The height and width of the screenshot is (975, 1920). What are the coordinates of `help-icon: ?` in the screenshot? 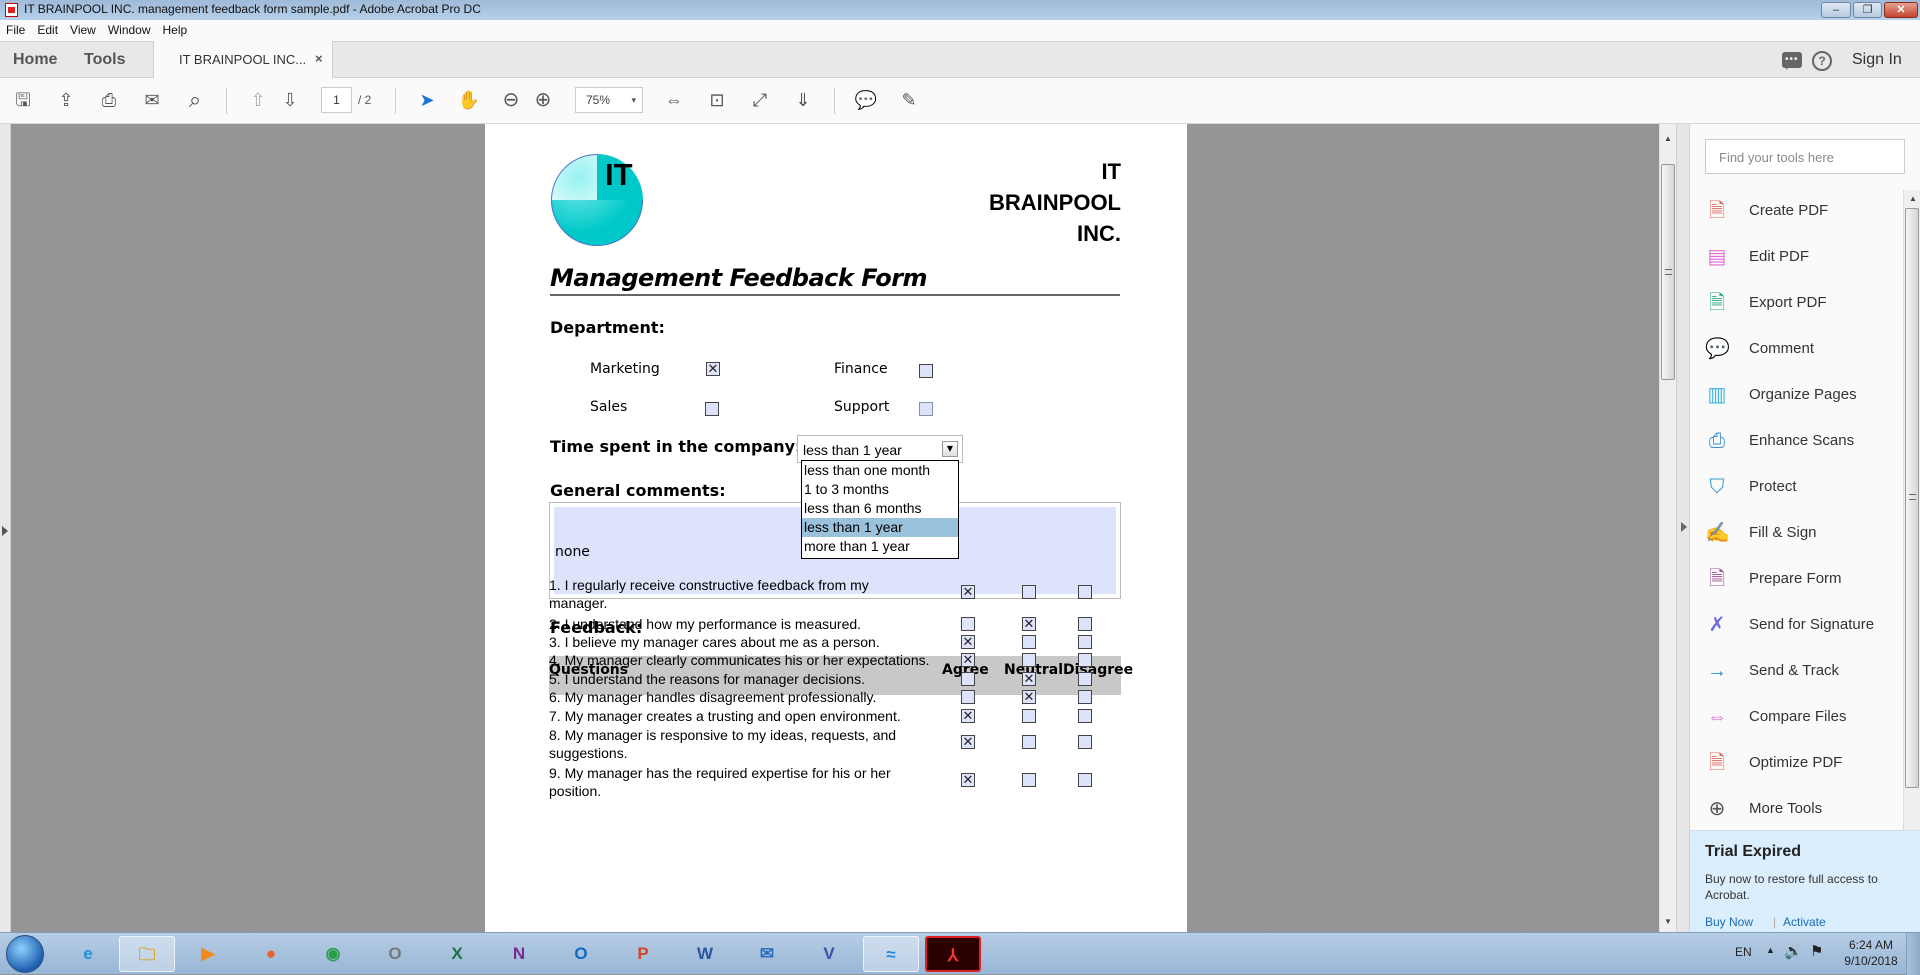 It's located at (1822, 61).